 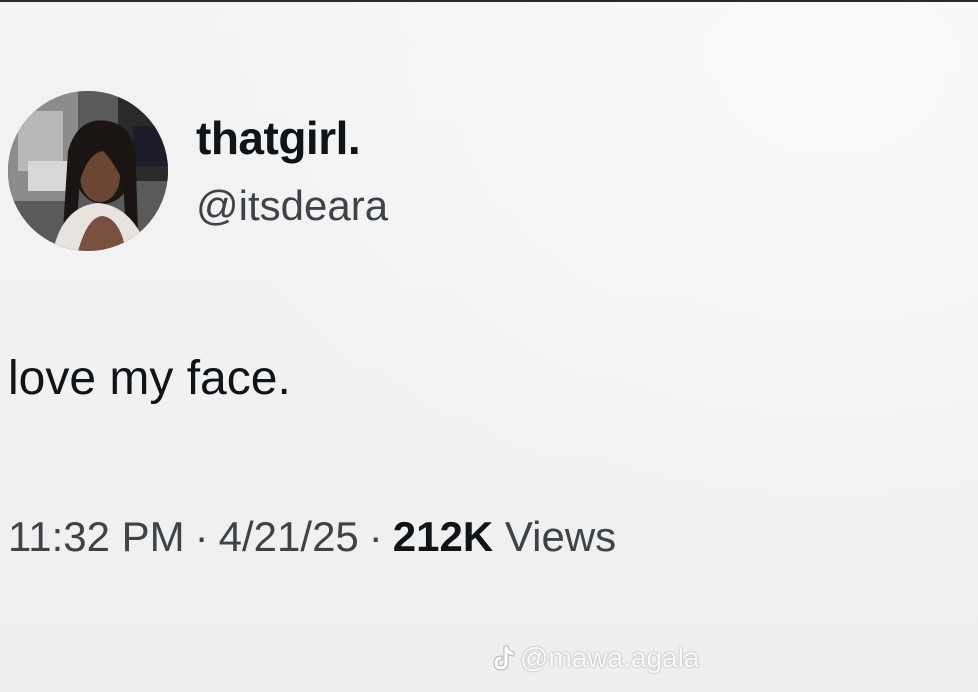 I want to click on view-count: 212K, so click(x=443, y=536).